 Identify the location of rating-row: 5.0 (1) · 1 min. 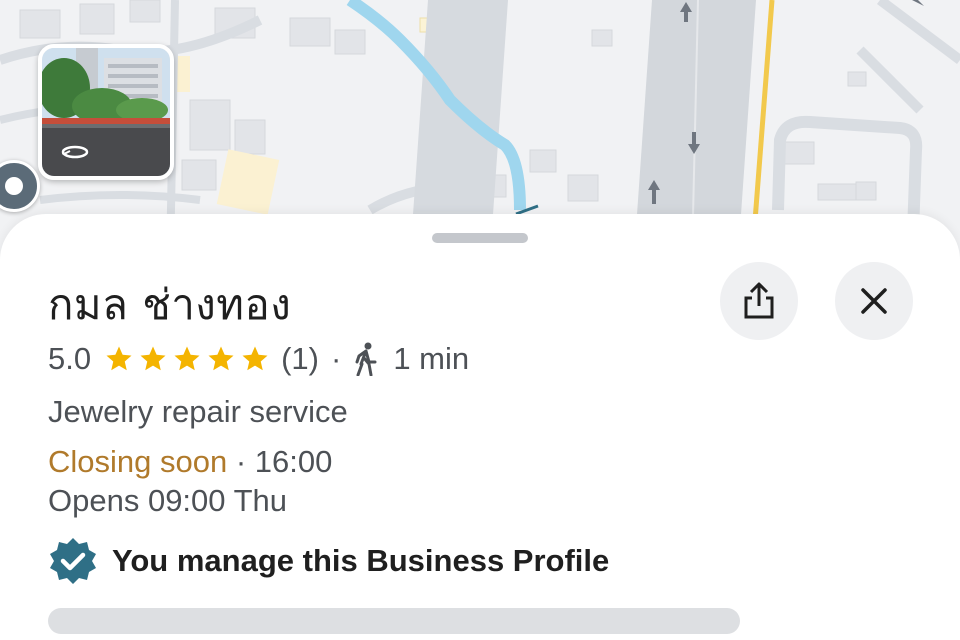
(258, 359).